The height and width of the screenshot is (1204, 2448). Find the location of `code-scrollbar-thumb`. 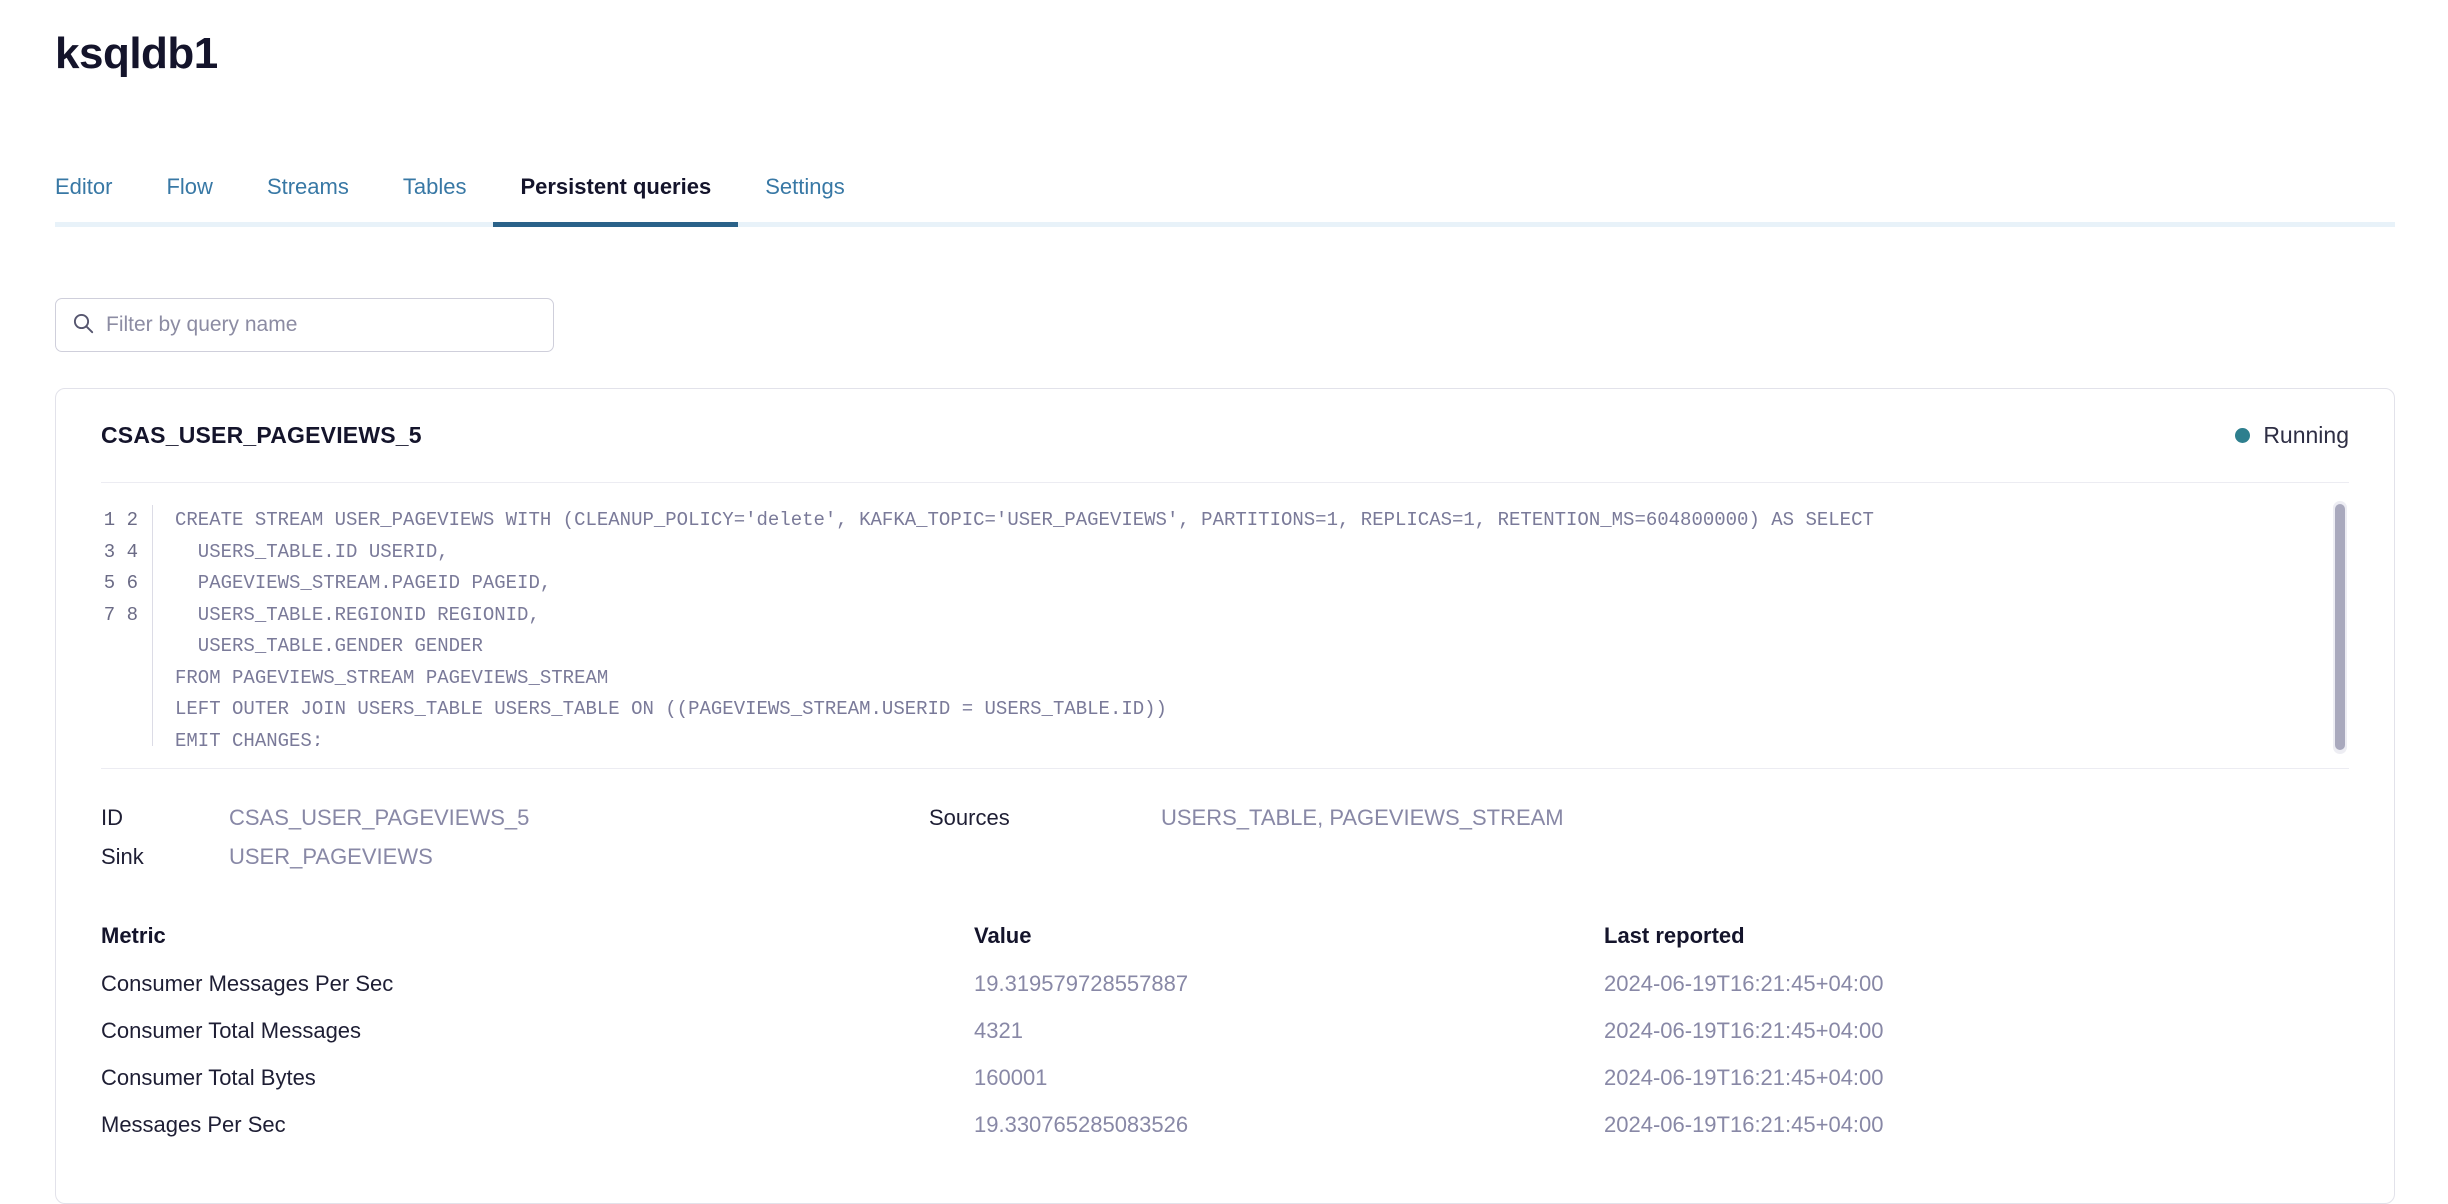

code-scrollbar-thumb is located at coordinates (2340, 627).